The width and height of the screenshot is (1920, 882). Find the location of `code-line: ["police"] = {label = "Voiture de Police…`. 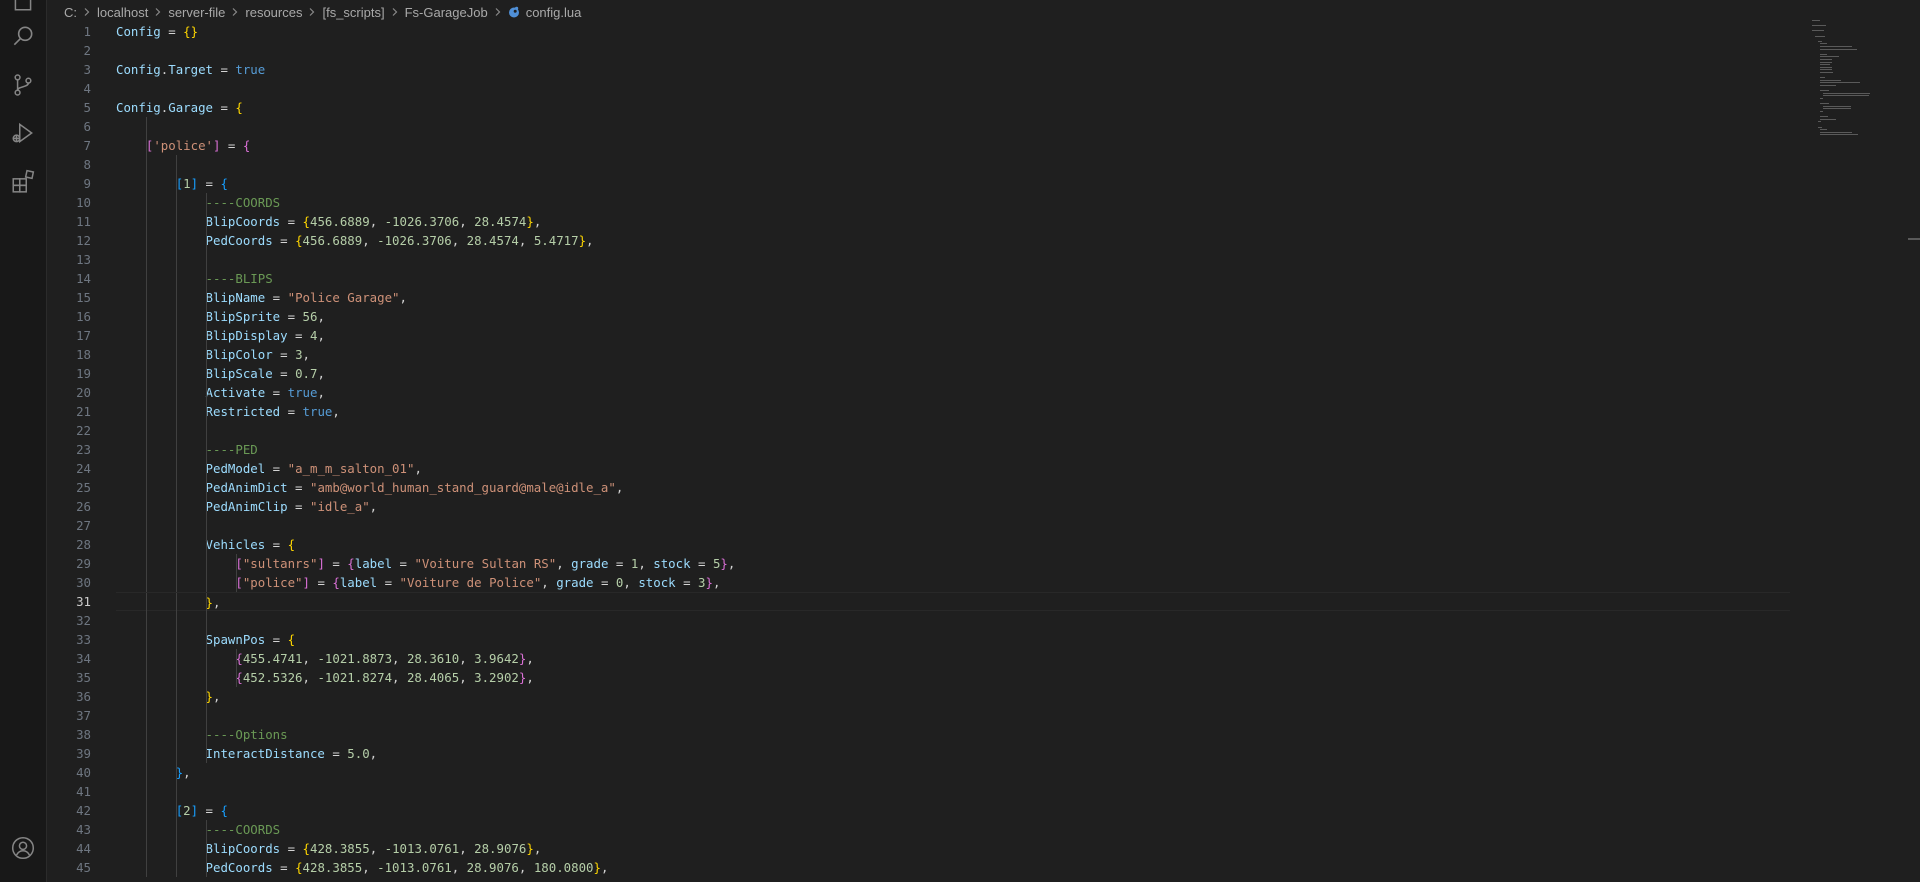

code-line: ["police"] = {label = "Voiture de Police… is located at coordinates (953, 582).